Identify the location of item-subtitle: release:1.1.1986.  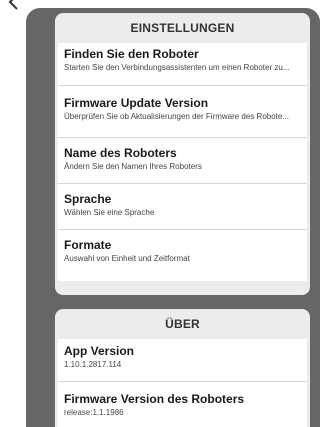
(94, 412).